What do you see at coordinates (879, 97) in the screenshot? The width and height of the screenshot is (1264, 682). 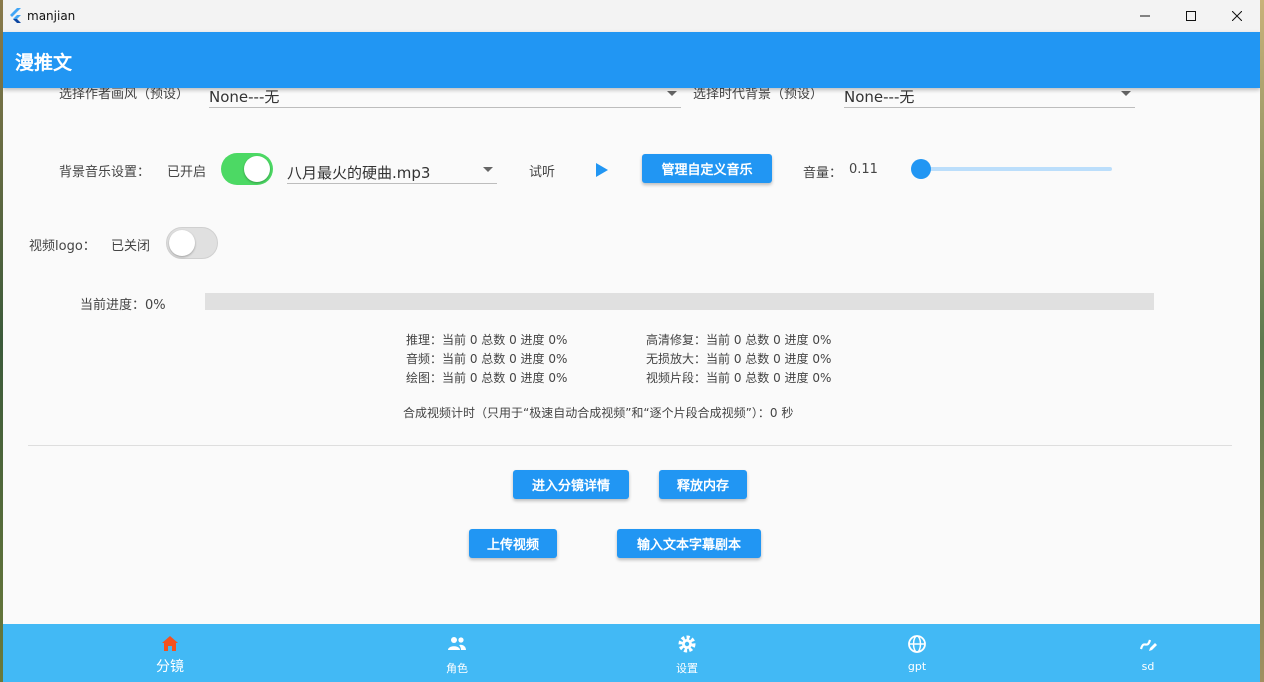 I see `era-background-value: None---无` at bounding box center [879, 97].